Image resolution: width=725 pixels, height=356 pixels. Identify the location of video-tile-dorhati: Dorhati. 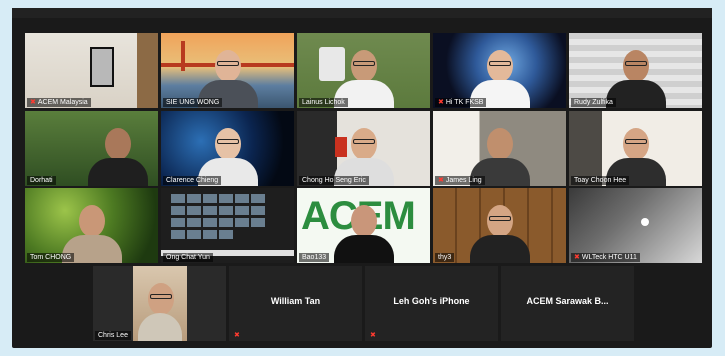
(91, 148).